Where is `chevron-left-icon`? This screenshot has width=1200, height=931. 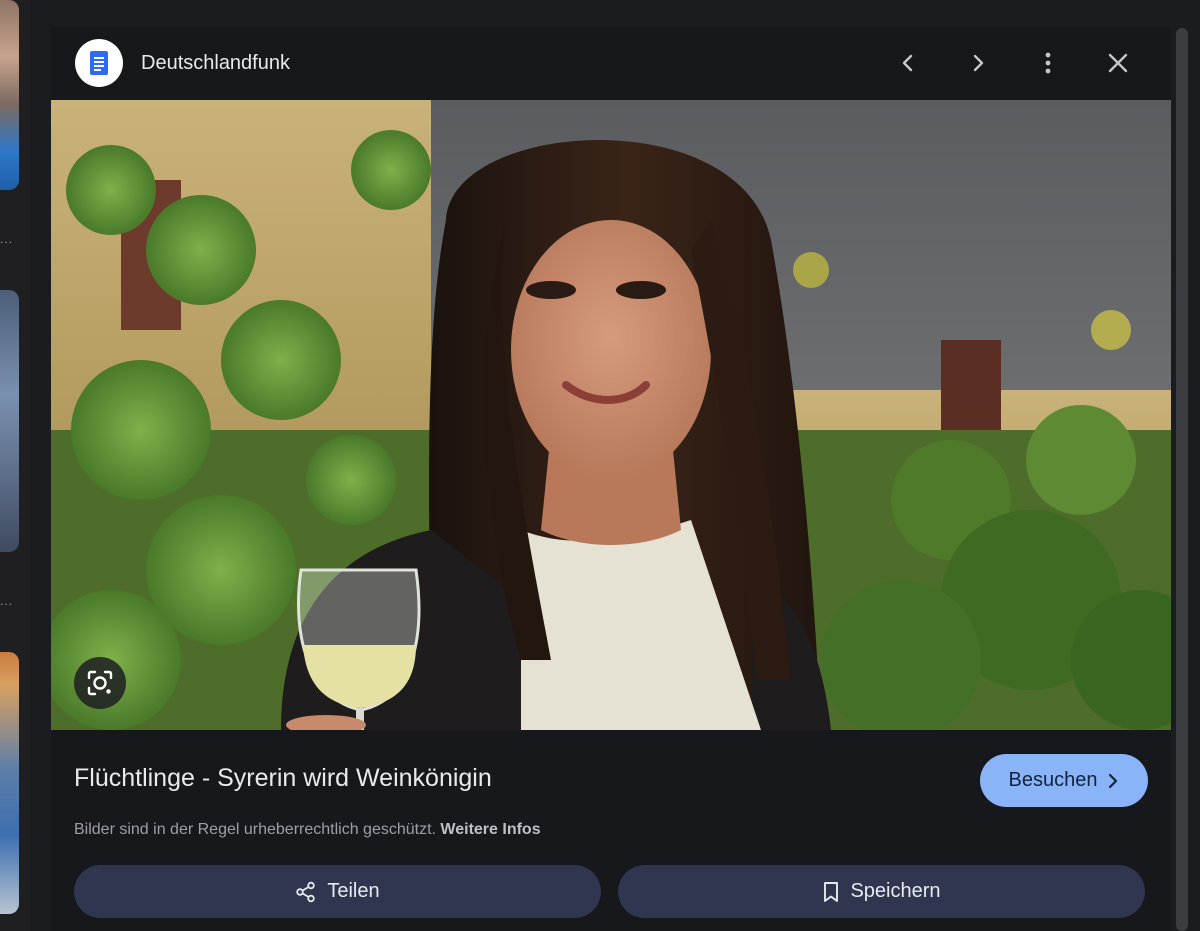
chevron-left-icon is located at coordinates (907, 63).